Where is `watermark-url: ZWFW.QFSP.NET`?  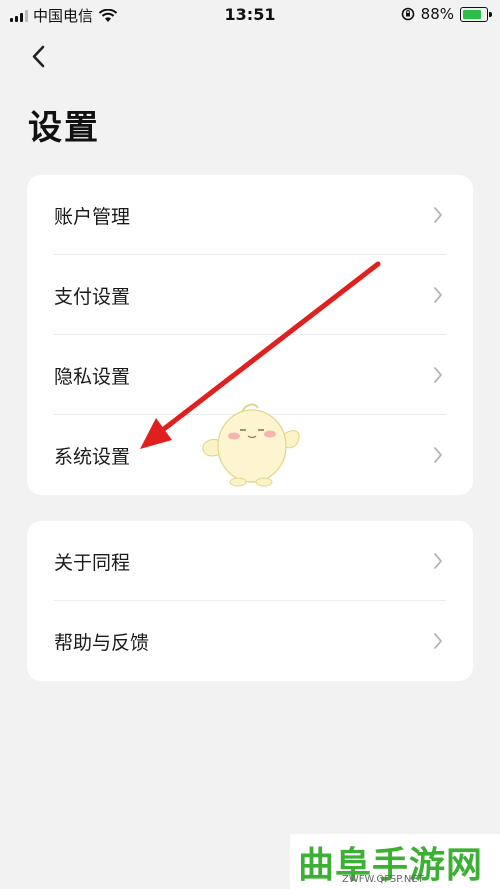 watermark-url: ZWFW.QFSP.NET is located at coordinates (383, 879).